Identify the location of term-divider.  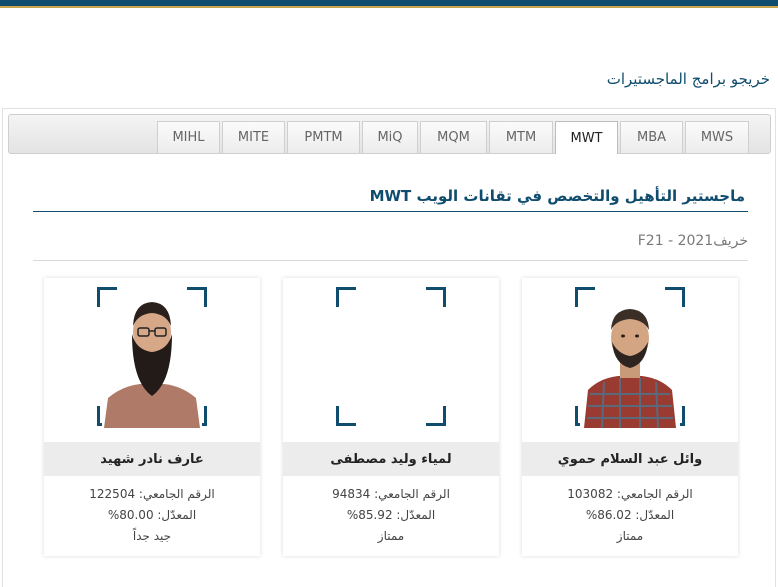
(390, 260).